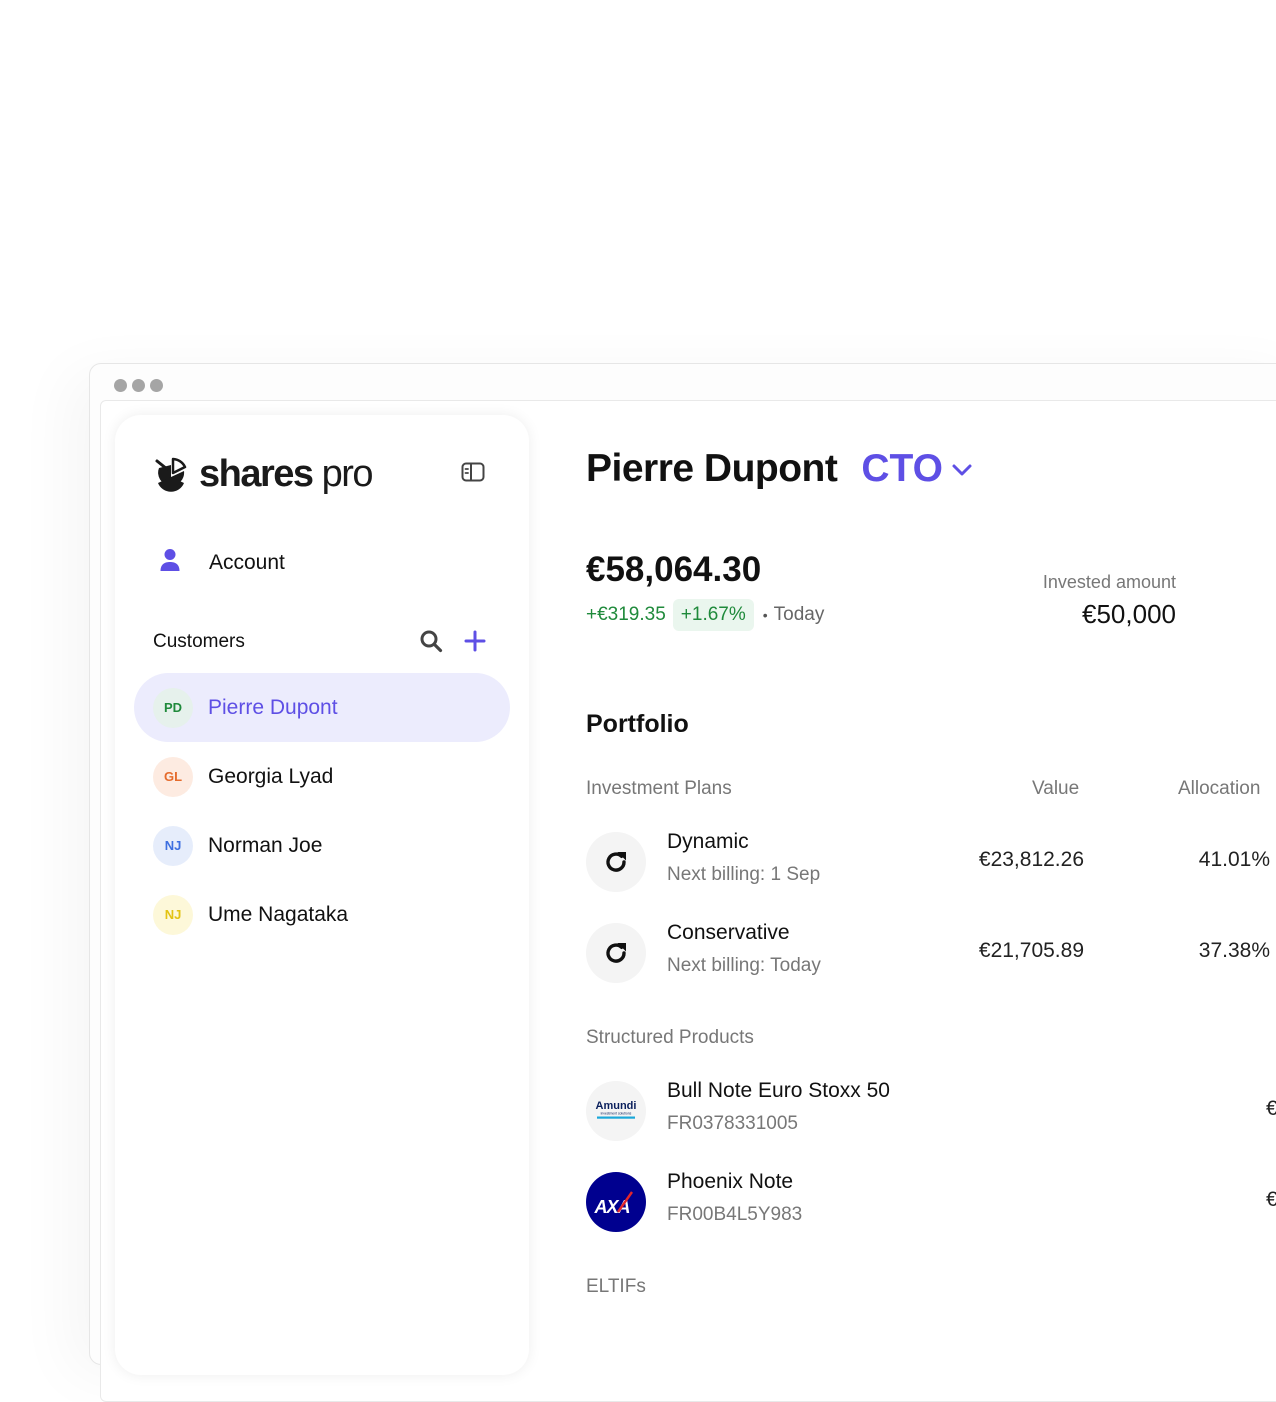 The height and width of the screenshot is (1402, 1276). I want to click on page-header: Pierre Dupont CTO, so click(931, 469).